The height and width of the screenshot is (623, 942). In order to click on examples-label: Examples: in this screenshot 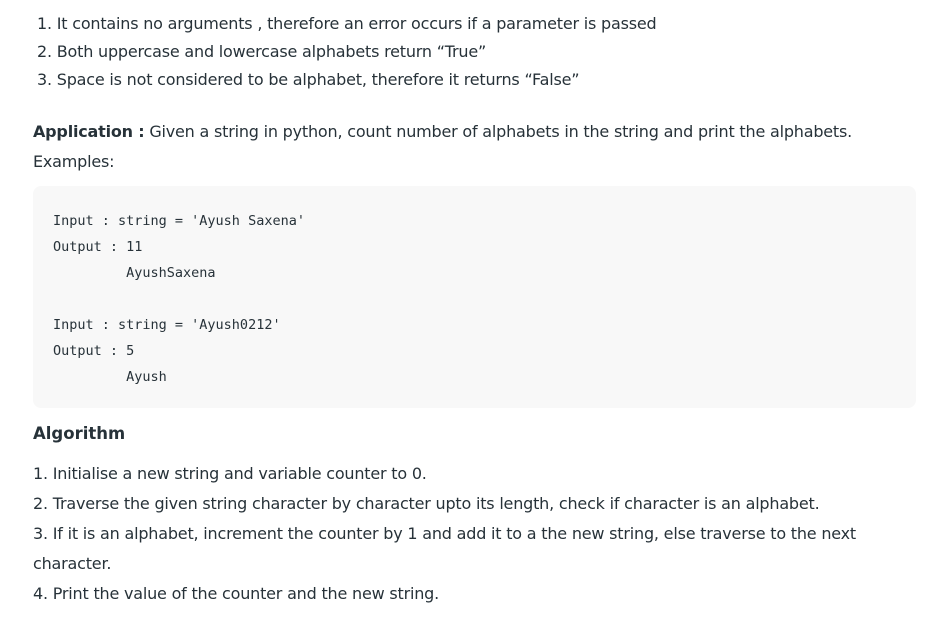, I will do `click(74, 161)`.